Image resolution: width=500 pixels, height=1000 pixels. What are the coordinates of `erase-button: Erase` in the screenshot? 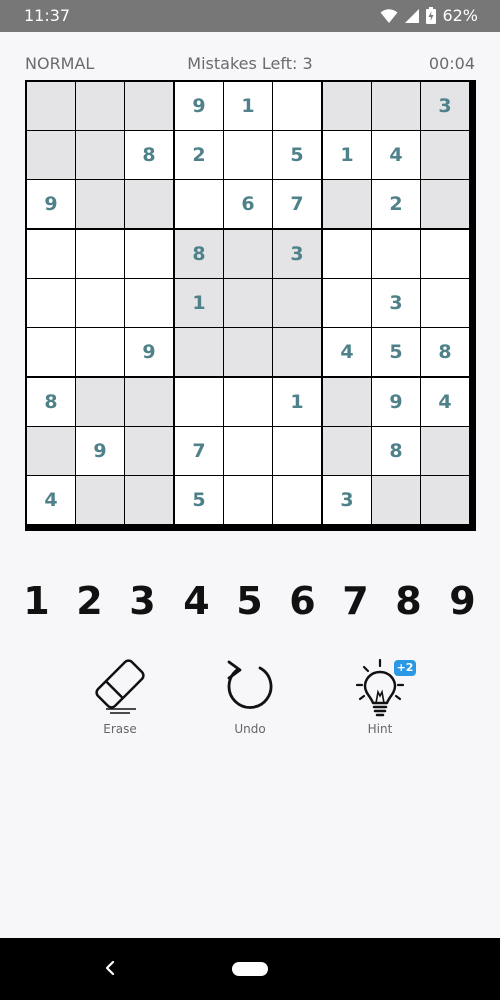 It's located at (120, 698).